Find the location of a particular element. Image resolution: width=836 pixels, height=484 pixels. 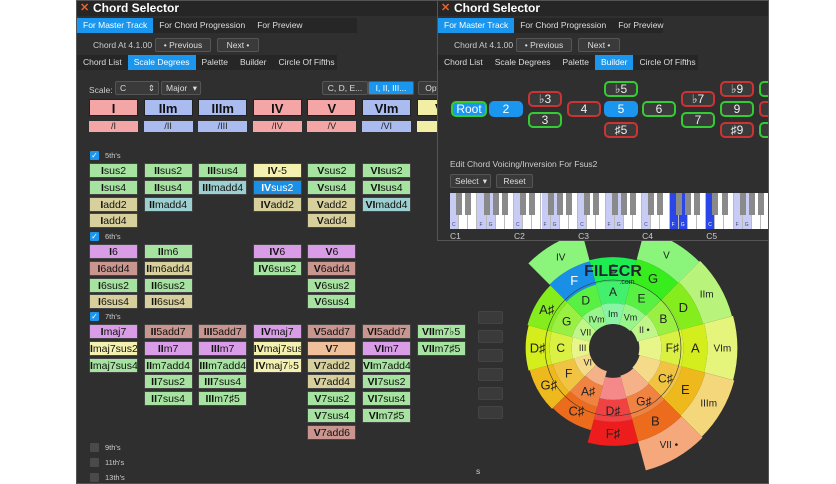

slash-chord-button: /IV is located at coordinates (277, 126).